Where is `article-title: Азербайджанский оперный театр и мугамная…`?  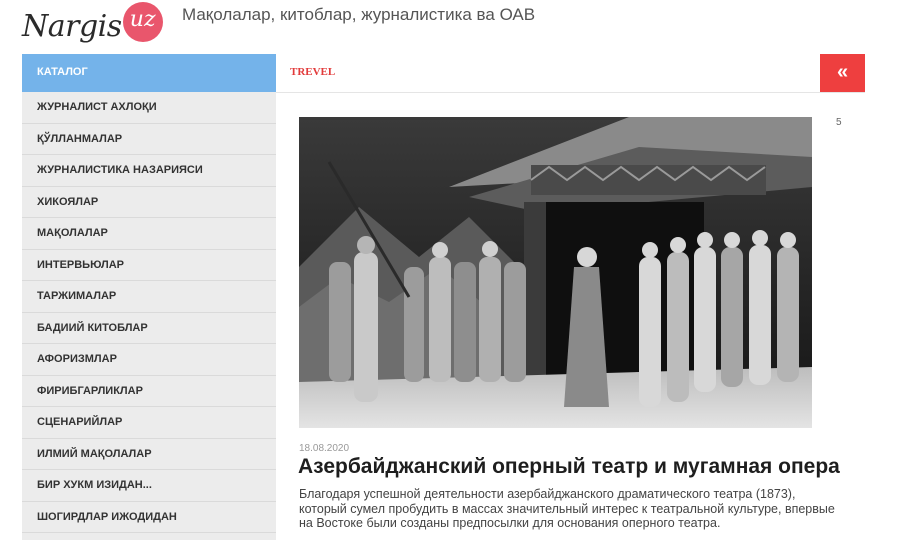 article-title: Азербайджанский оперный театр и мугамная… is located at coordinates (569, 467).